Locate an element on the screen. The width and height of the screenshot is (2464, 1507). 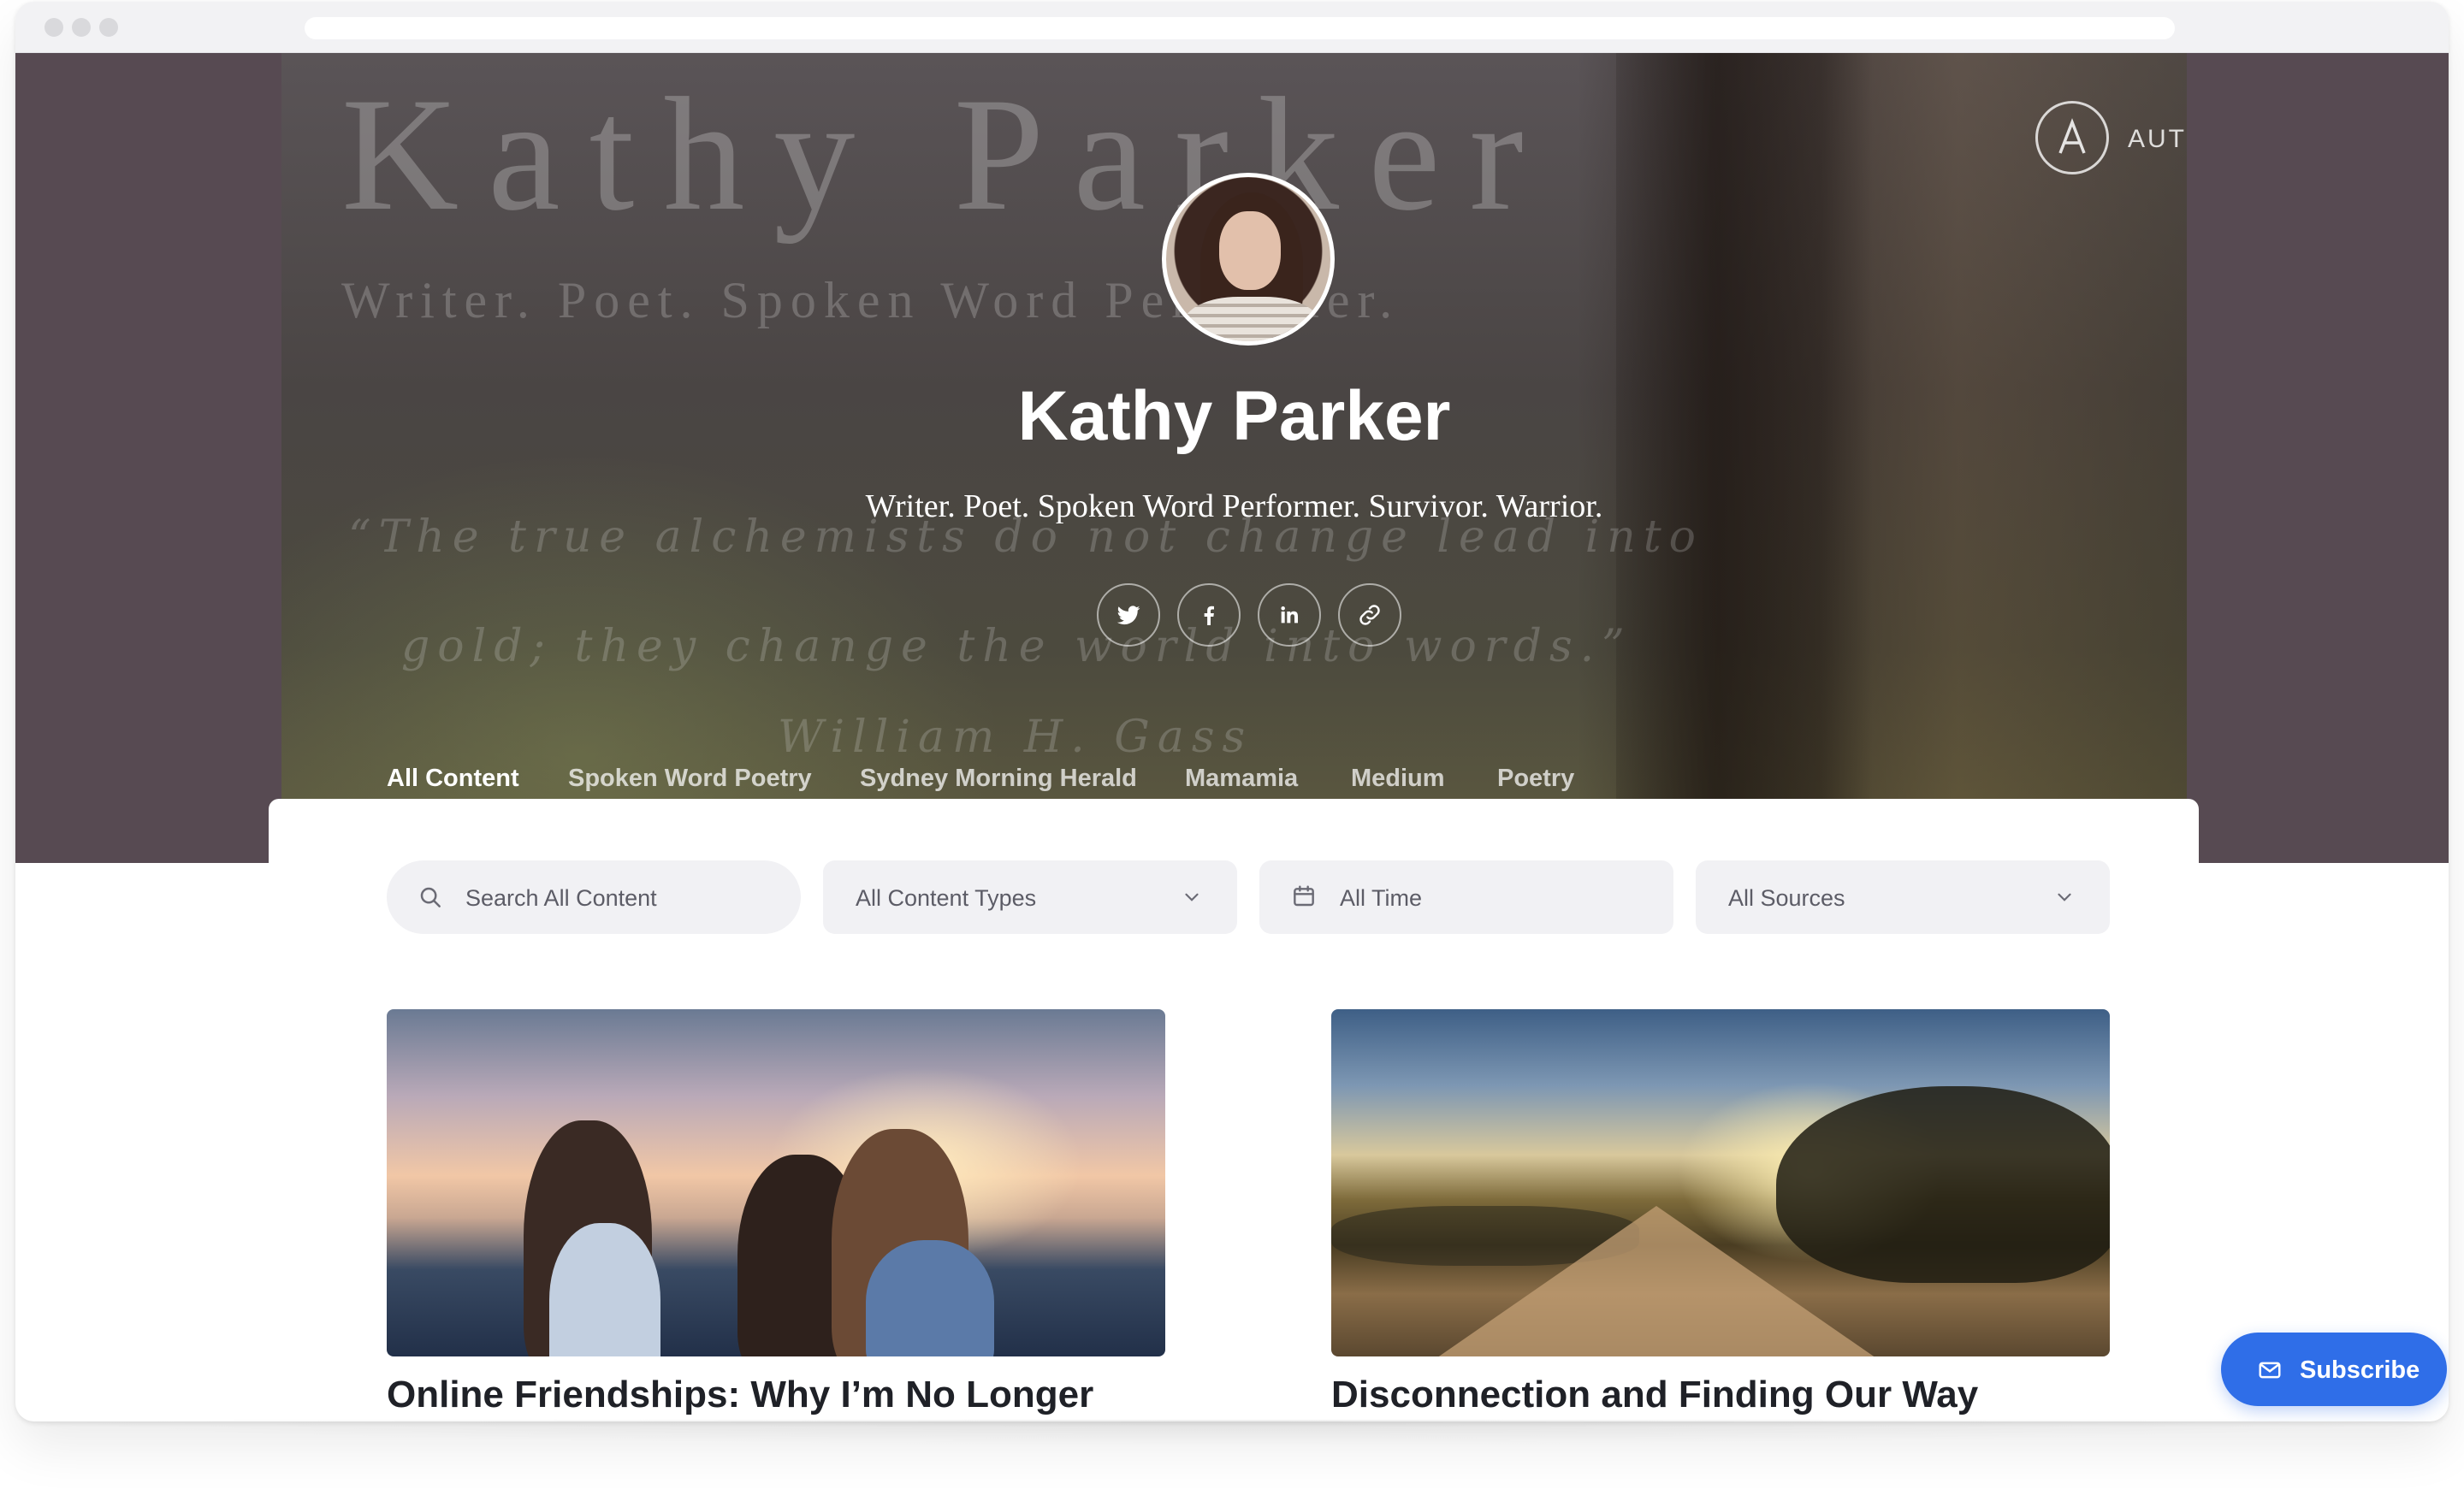
time-range-select: All Time is located at coordinates (1466, 897).